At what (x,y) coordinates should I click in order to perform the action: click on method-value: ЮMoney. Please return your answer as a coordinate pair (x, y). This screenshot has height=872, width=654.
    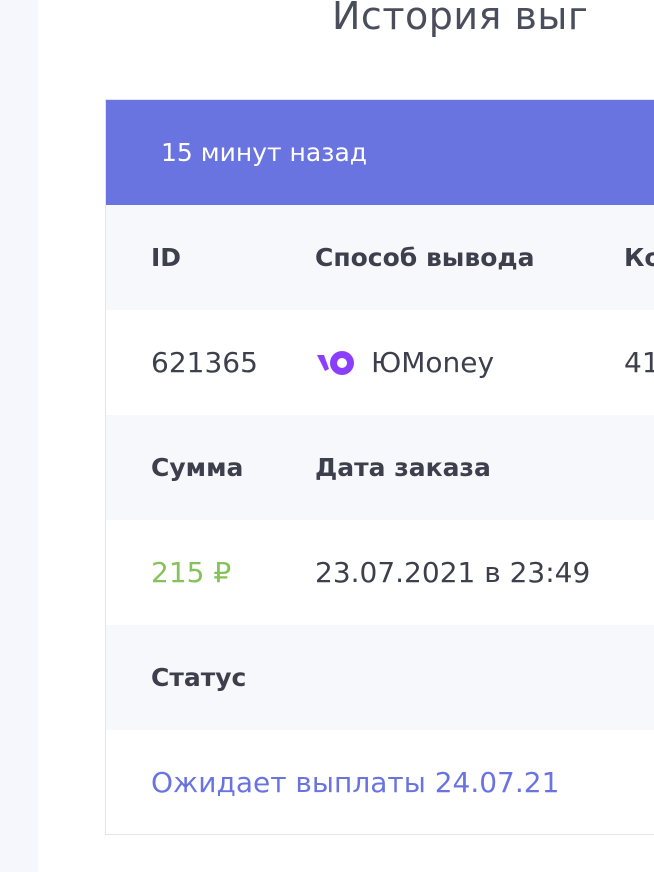
    Looking at the image, I should click on (404, 362).